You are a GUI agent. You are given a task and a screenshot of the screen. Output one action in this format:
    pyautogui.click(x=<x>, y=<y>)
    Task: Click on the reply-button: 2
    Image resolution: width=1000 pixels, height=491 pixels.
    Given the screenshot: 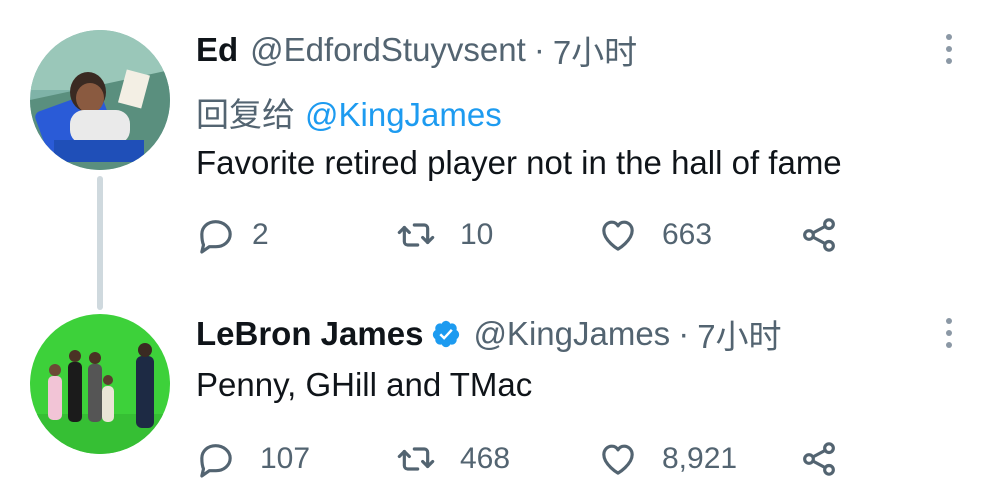 What is the action you would take?
    pyautogui.click(x=232, y=235)
    